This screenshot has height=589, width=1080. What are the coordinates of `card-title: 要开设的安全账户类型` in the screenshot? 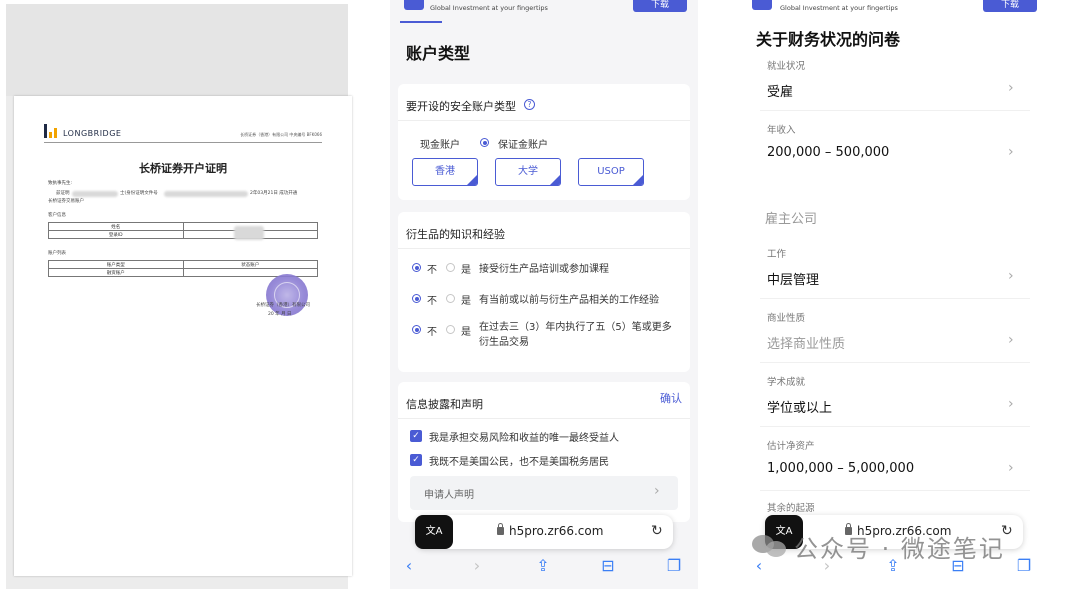 It's located at (461, 106).